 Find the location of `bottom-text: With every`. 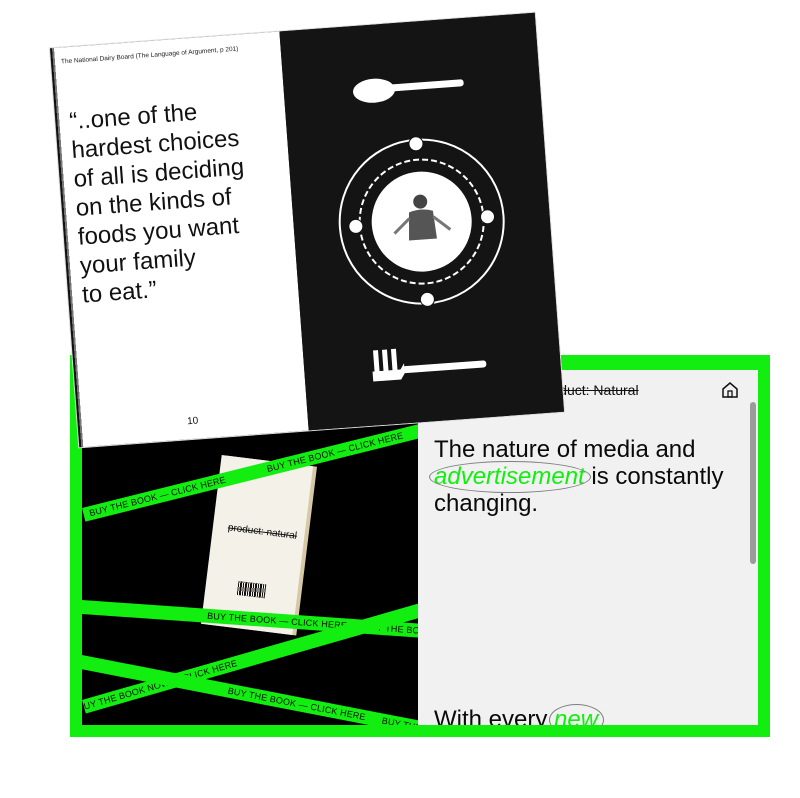

bottom-text: With every is located at coordinates (494, 715).